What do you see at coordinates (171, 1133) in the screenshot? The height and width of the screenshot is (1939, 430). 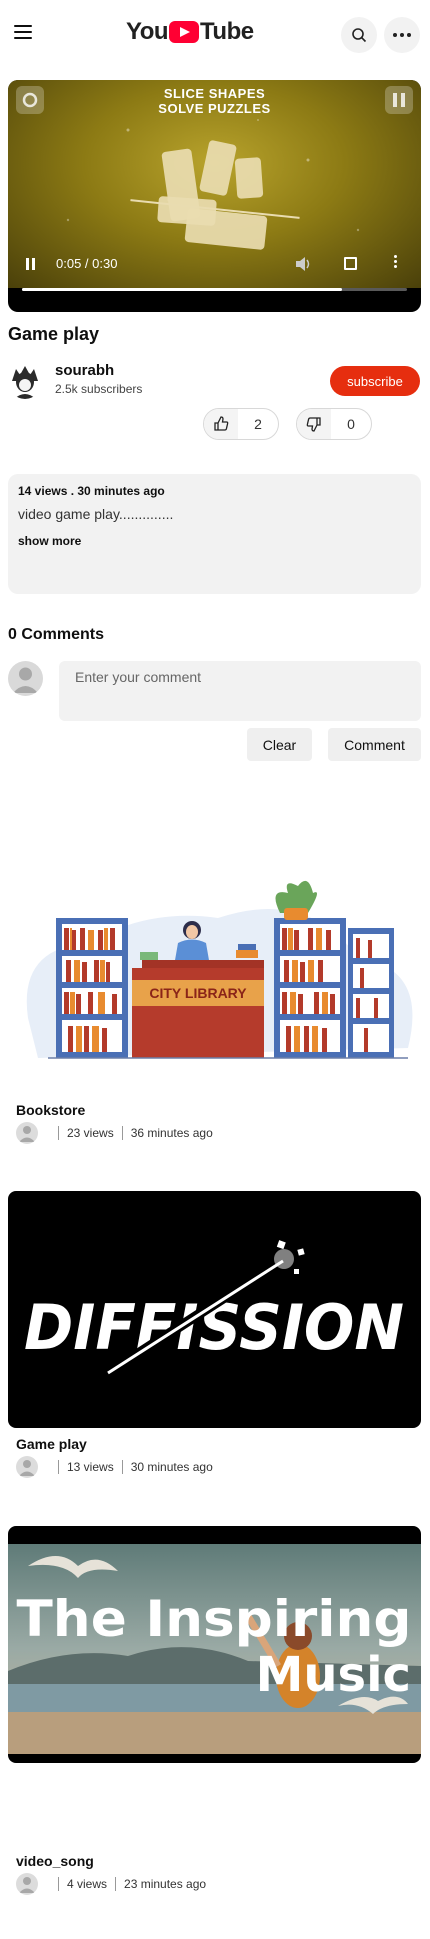 I see `upload-time: 36 minutes ago` at bounding box center [171, 1133].